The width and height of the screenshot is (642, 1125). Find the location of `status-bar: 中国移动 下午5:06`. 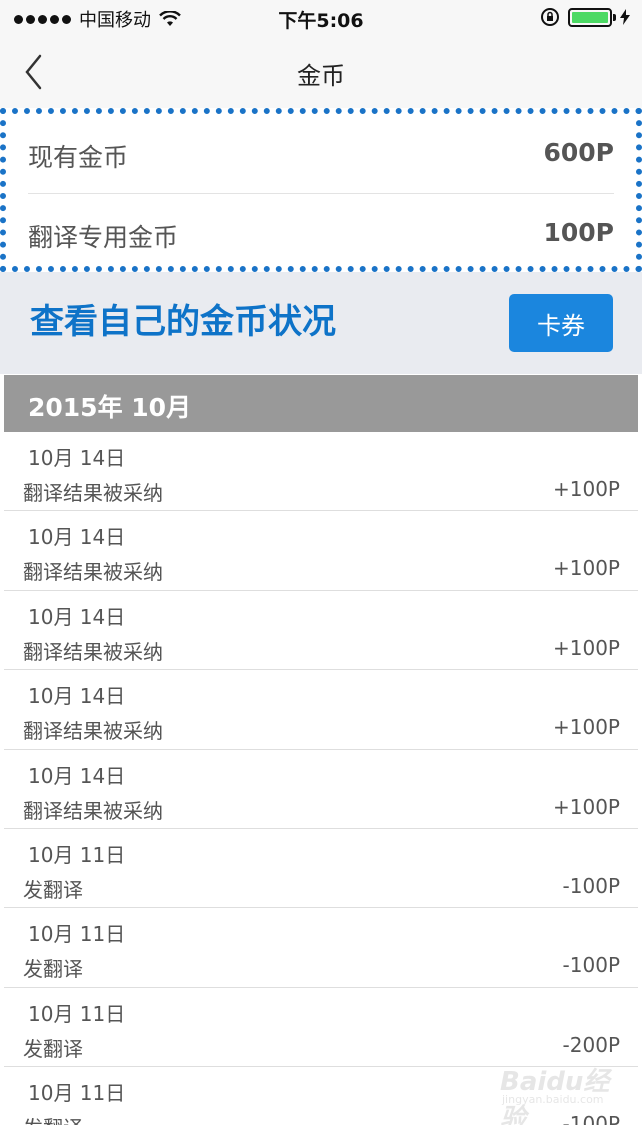

status-bar: 中国移动 下午5:06 is located at coordinates (321, 18).